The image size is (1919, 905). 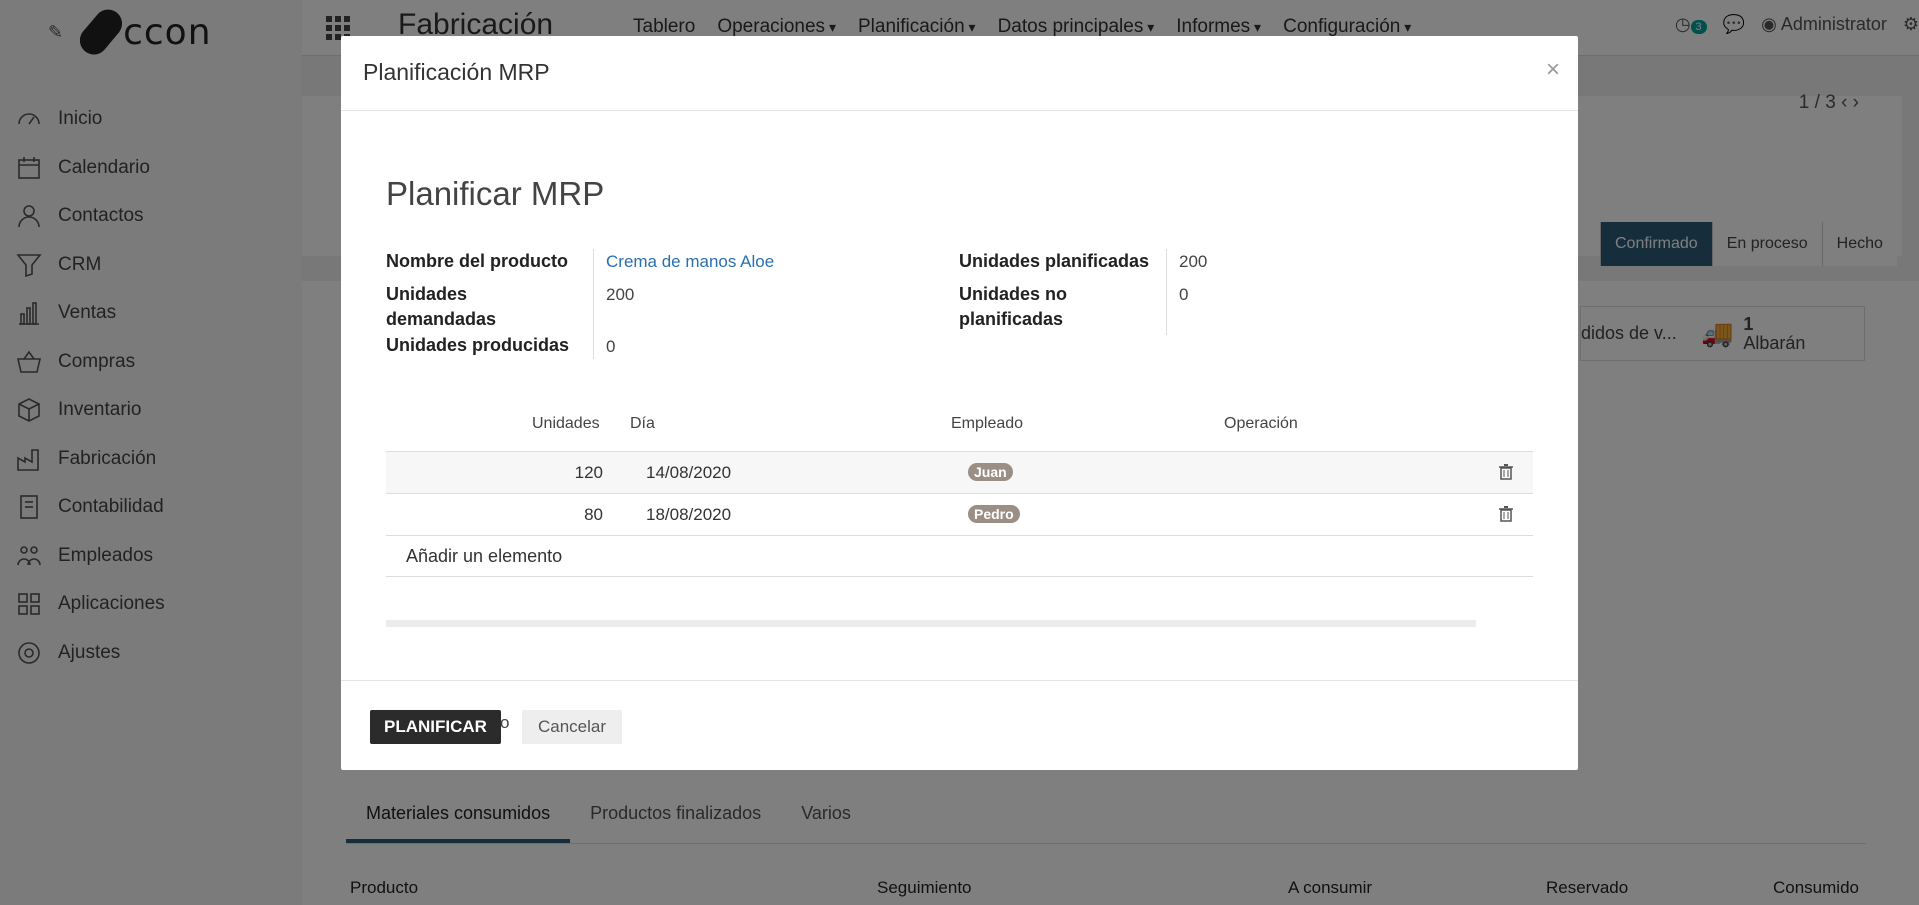 What do you see at coordinates (690, 261) in the screenshot?
I see `product-link: Crema de manos Aloe` at bounding box center [690, 261].